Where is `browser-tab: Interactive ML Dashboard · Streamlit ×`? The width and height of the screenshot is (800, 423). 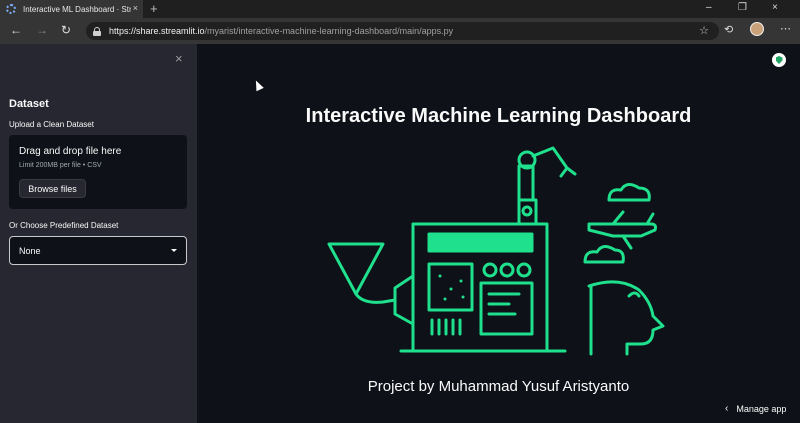 browser-tab: Interactive ML Dashboard · Streamlit × is located at coordinates (71, 9).